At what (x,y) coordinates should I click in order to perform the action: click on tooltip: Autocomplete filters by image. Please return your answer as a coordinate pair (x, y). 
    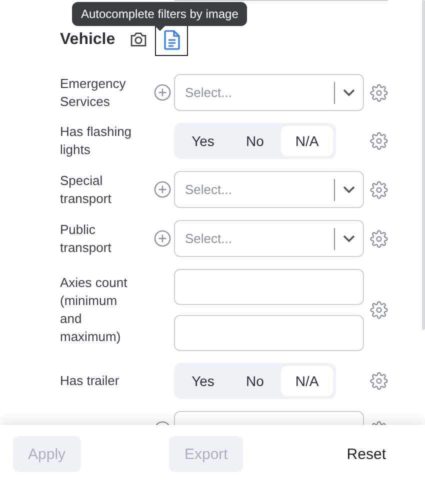
    Looking at the image, I should click on (160, 14).